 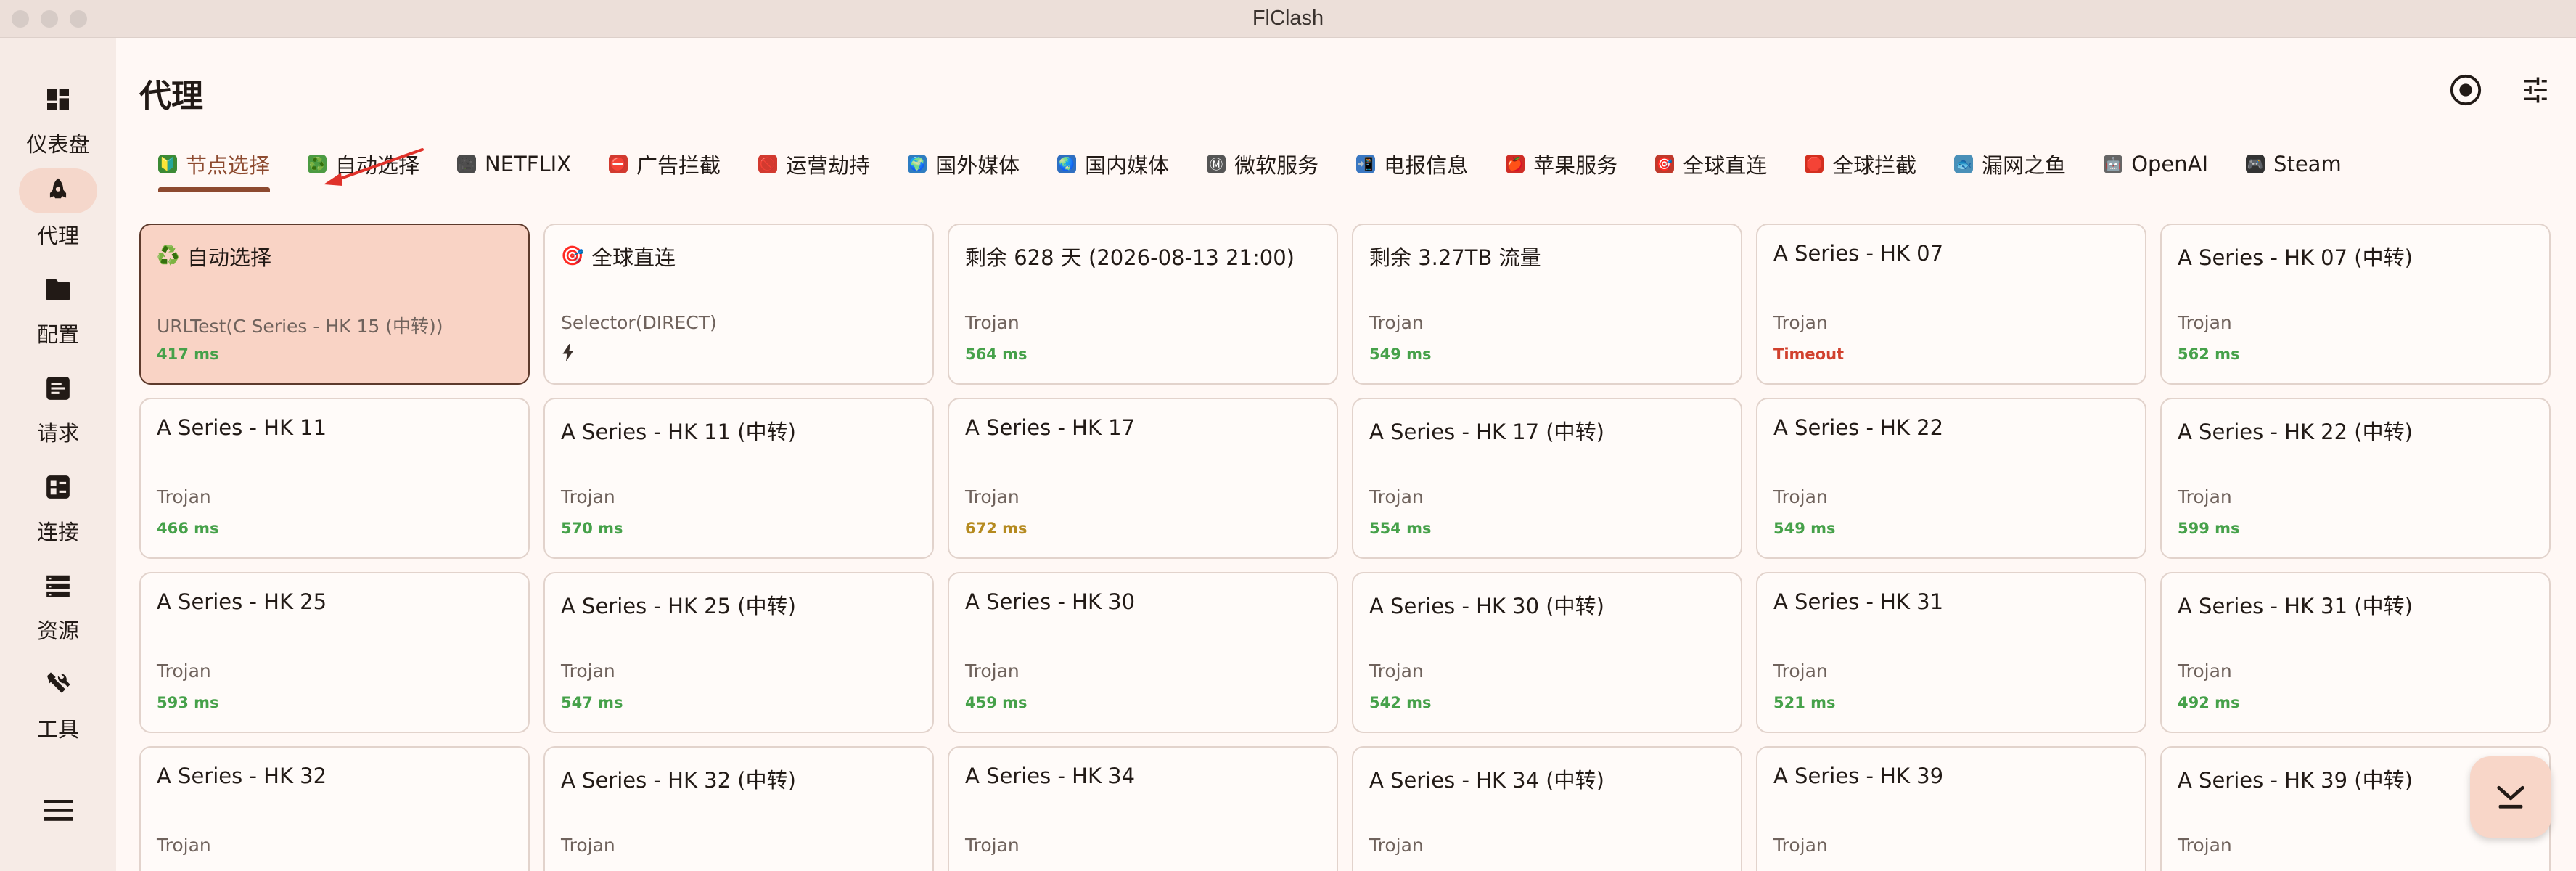 I want to click on proxy-card: A Series - HK 22 Trojan 549 ms, so click(x=1951, y=478).